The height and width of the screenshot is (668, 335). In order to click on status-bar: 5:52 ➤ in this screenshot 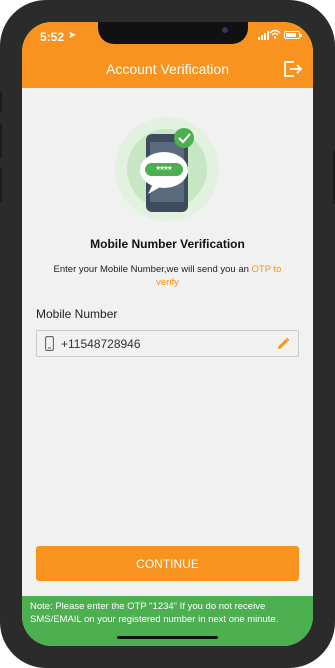, I will do `click(167, 36)`.